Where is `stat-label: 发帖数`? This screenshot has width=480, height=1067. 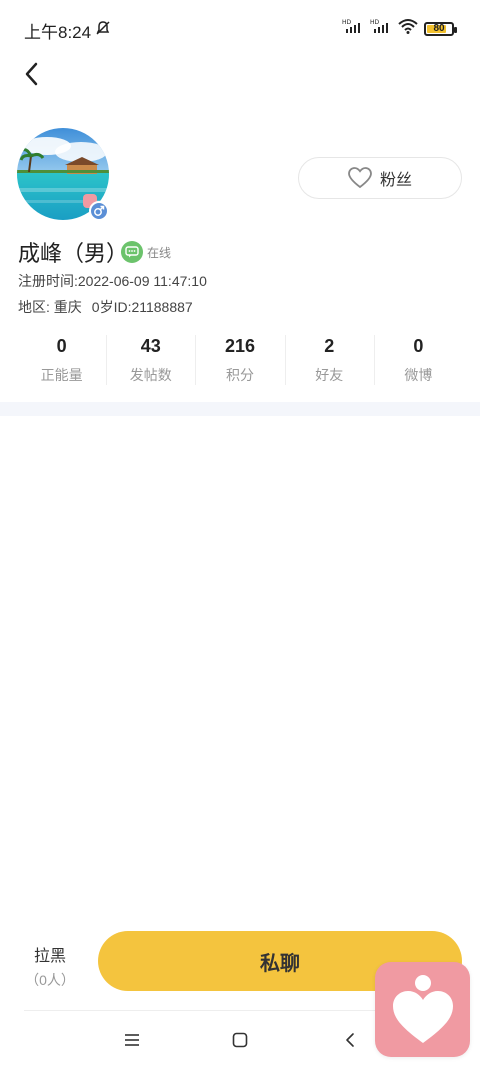 stat-label: 发帖数 is located at coordinates (150, 374).